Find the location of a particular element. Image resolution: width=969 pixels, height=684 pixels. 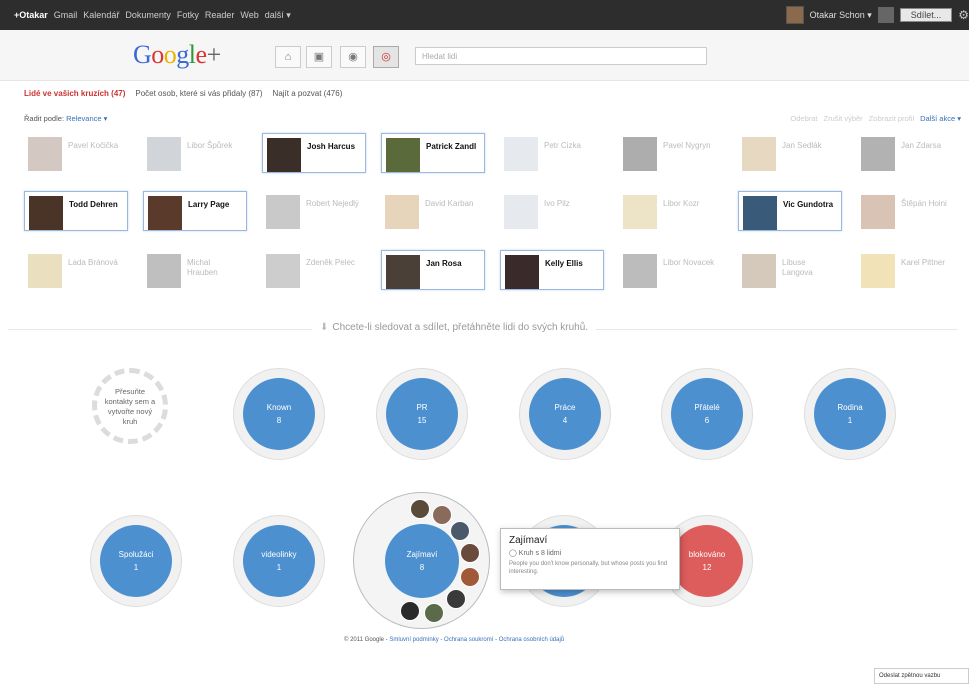

more-actions-dropdown: Další akce ▾ is located at coordinates (940, 118).